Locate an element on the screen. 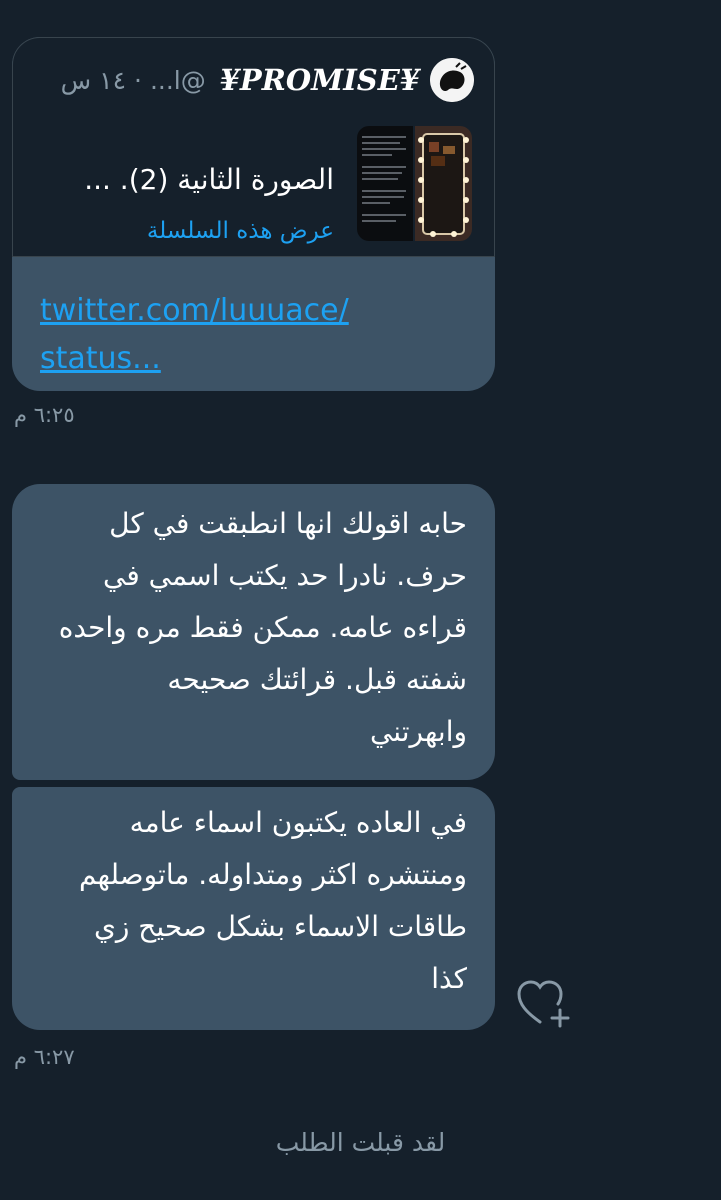  message-line: طاقات الاسماء بشكل صحيح زي is located at coordinates (280, 926).